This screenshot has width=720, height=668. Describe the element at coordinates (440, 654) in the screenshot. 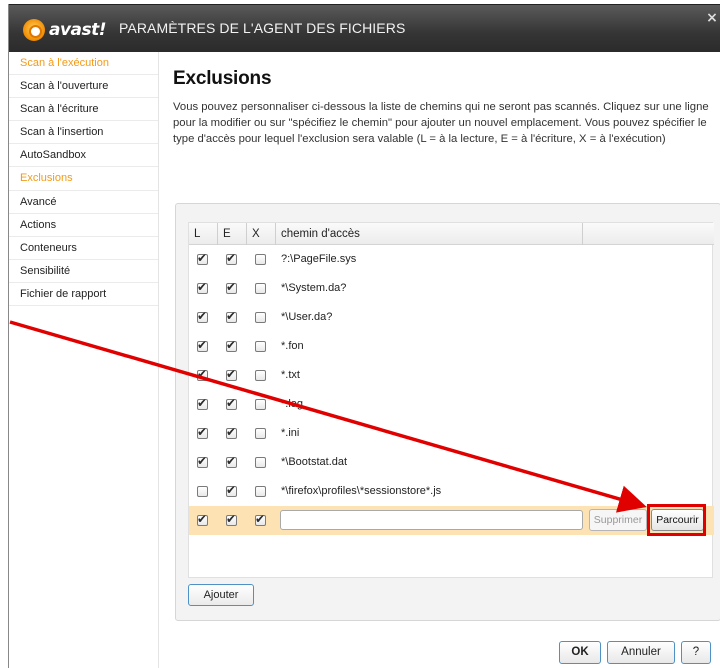

I see `dialog-footer: OK Annuler ?` at that location.